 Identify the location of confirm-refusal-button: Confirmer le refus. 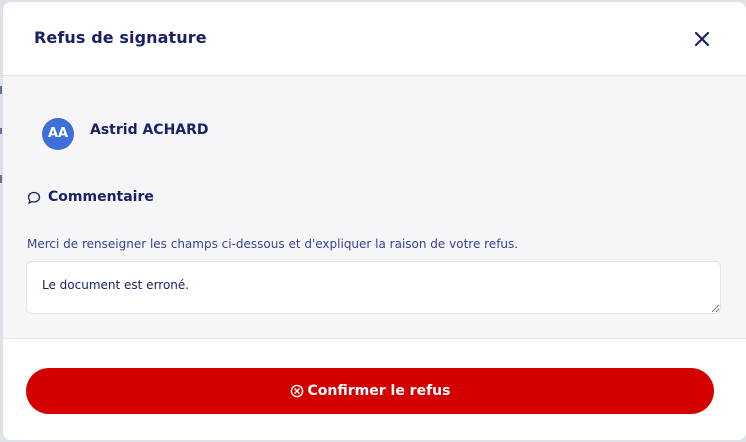
(370, 391).